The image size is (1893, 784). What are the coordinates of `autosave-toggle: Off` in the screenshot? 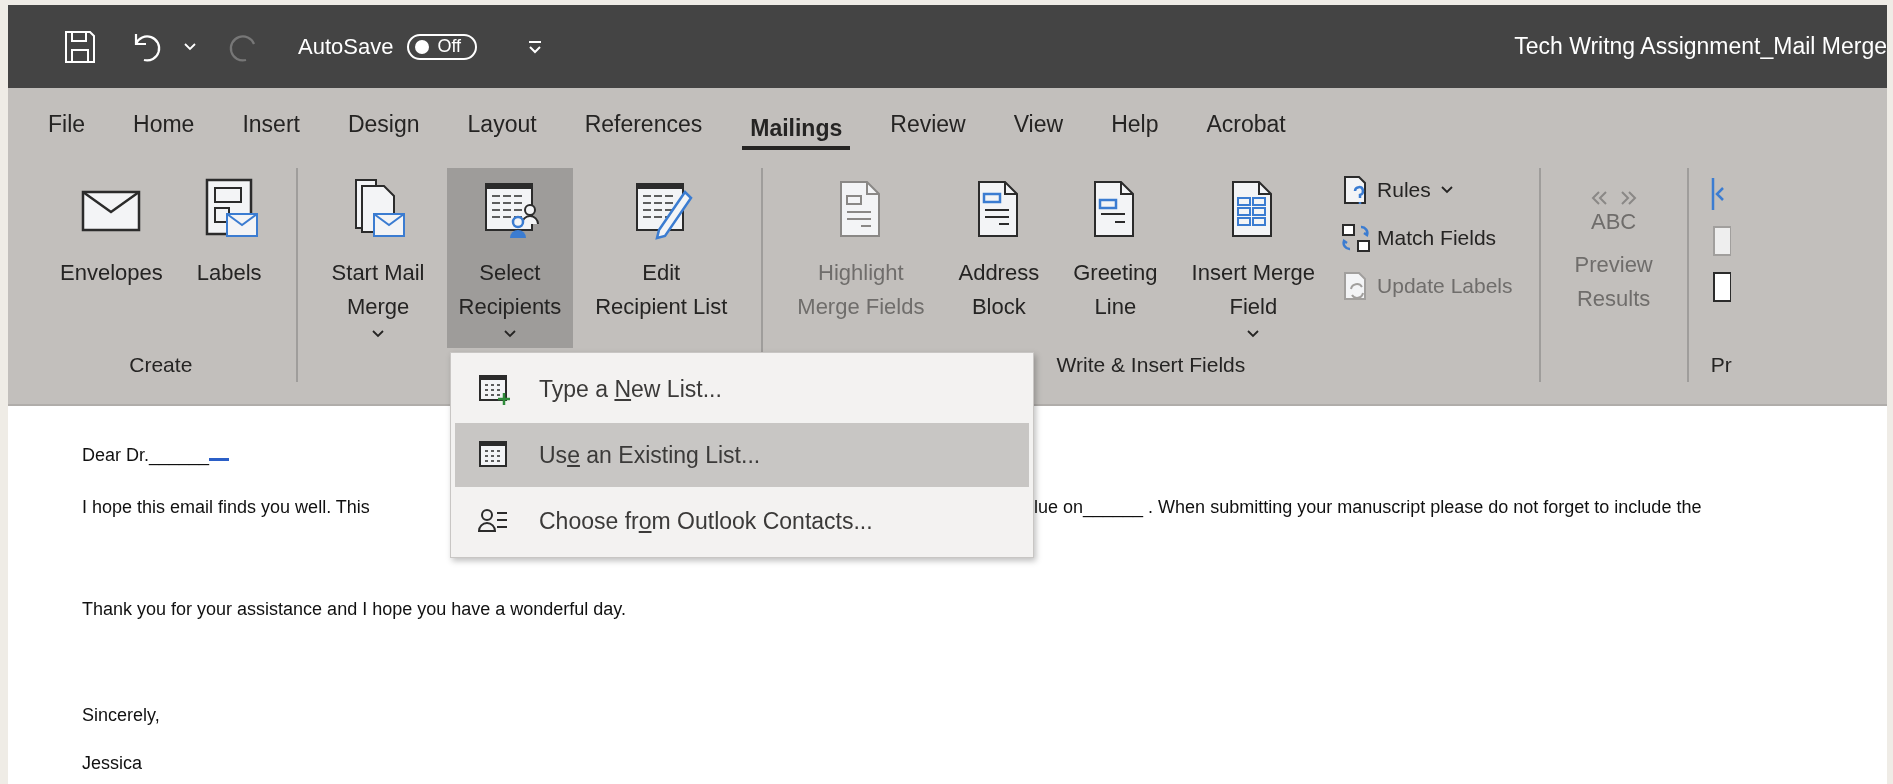 It's located at (442, 46).